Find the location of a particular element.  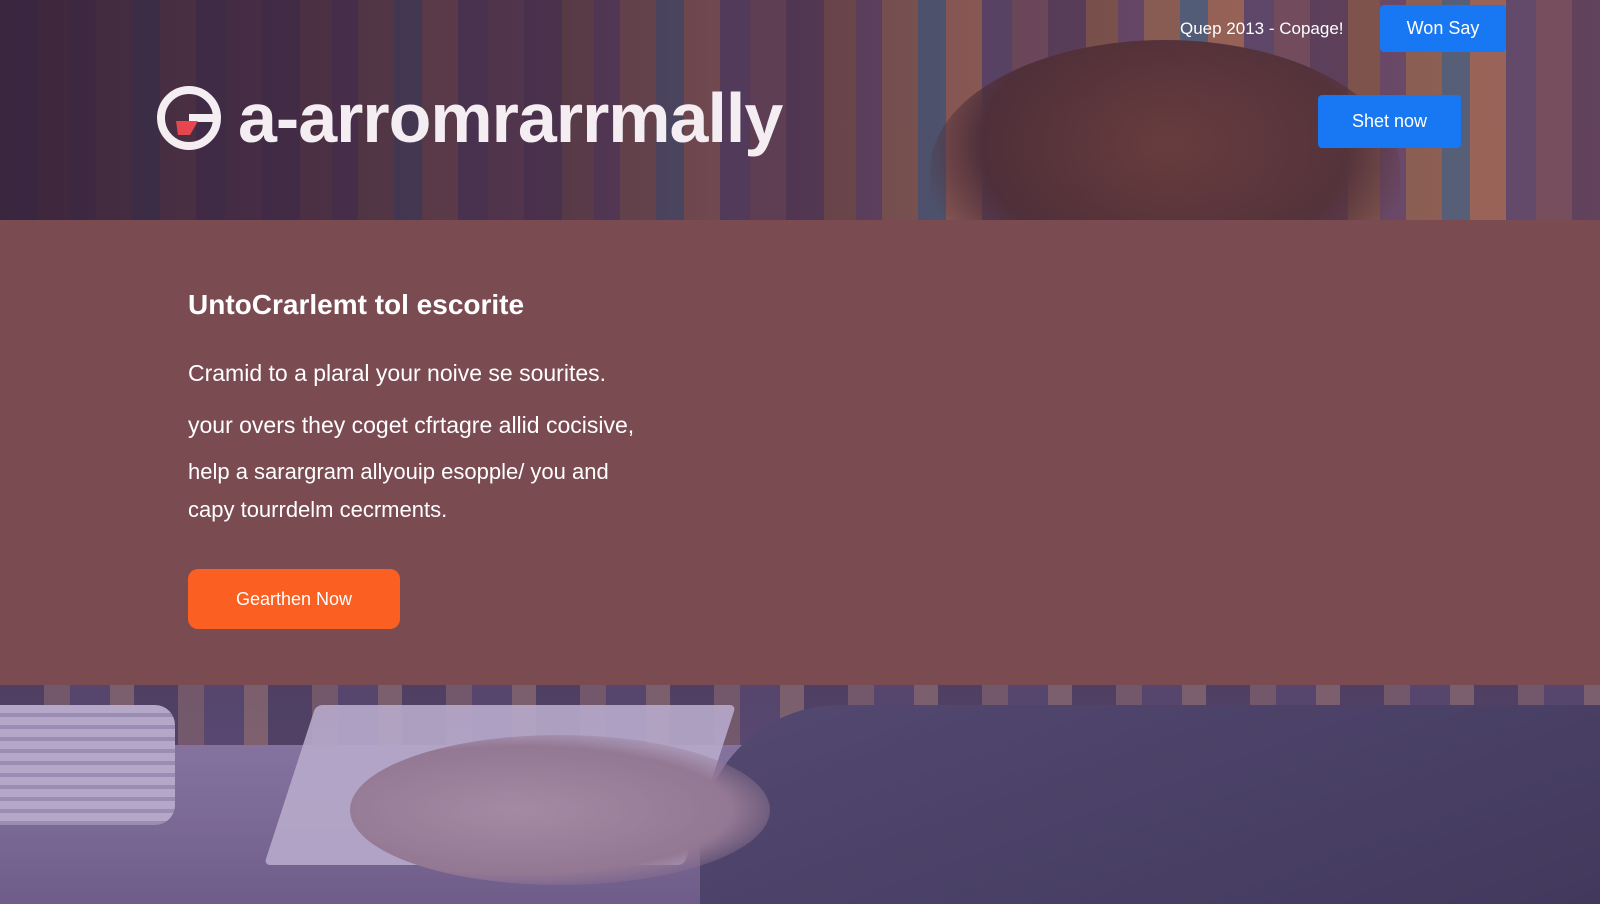

brand-logo: a-arromrarrmally is located at coordinates (468, 118).